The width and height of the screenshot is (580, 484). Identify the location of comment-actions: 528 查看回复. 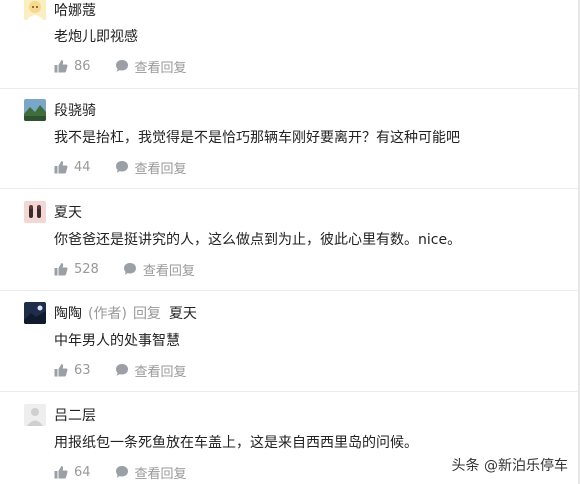
(124, 269).